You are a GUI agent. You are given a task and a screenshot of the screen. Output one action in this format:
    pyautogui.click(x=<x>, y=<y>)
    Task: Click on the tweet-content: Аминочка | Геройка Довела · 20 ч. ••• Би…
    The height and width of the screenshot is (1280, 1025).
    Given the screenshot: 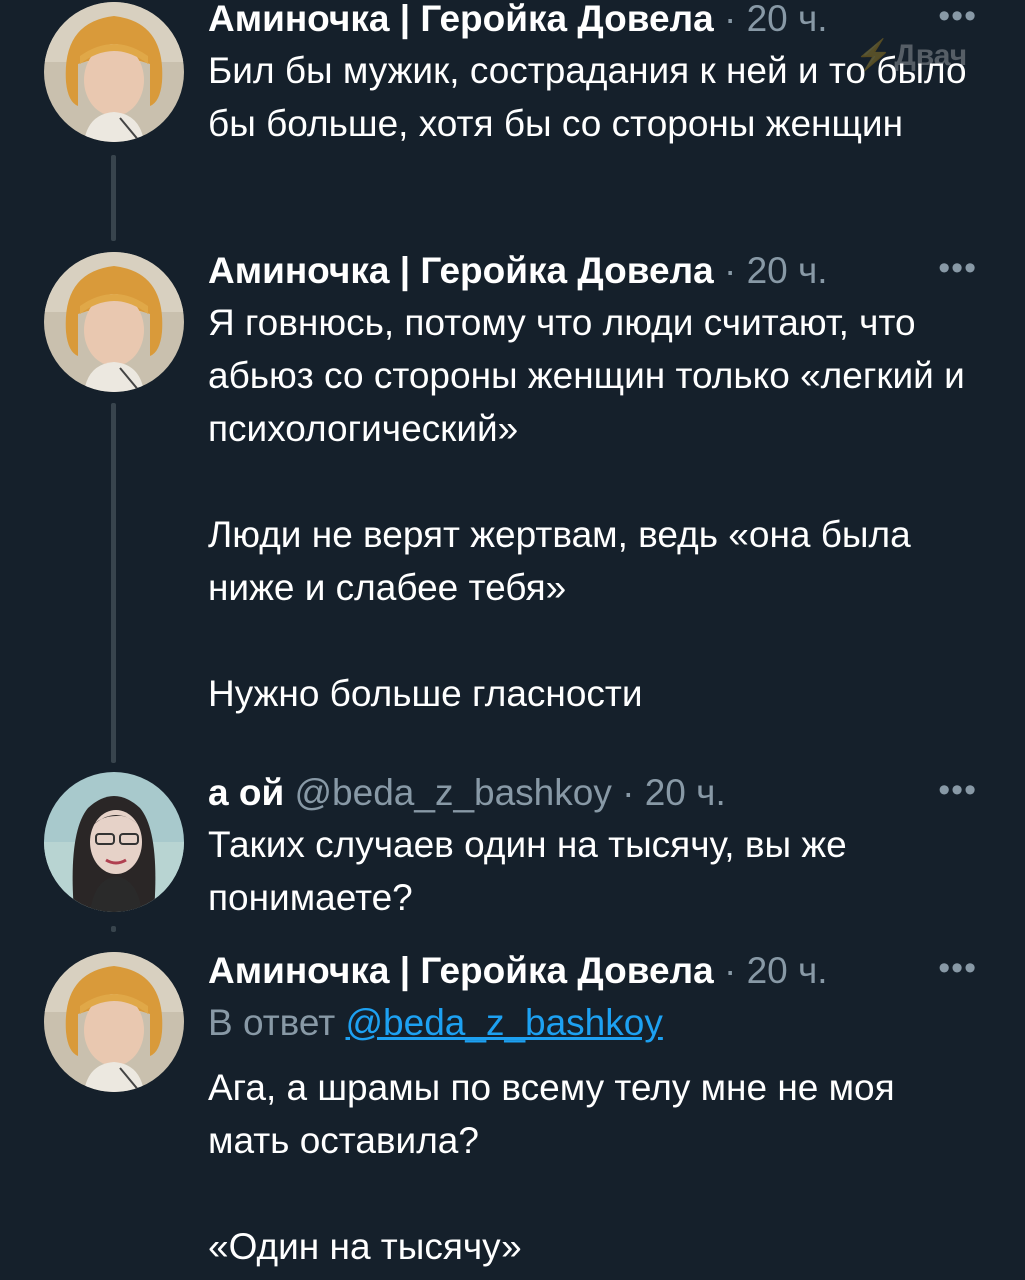 What is the action you would take?
    pyautogui.click(x=596, y=75)
    